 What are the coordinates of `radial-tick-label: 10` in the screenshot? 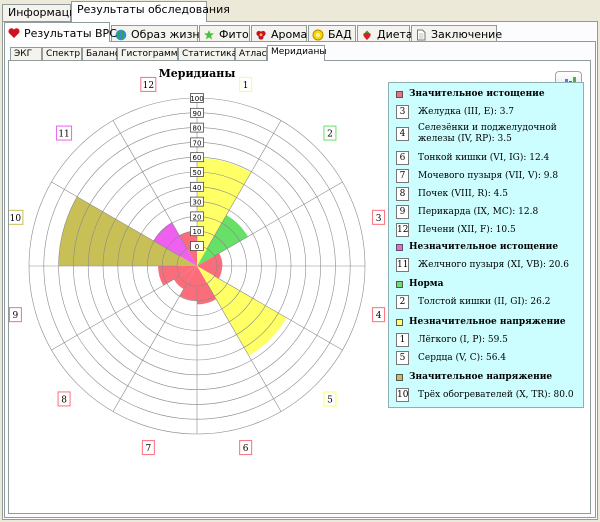 It's located at (197, 232).